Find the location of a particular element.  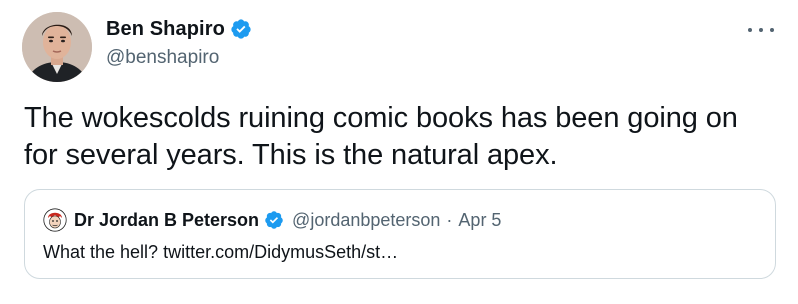

quoted-verified-badge-icon is located at coordinates (274, 220).